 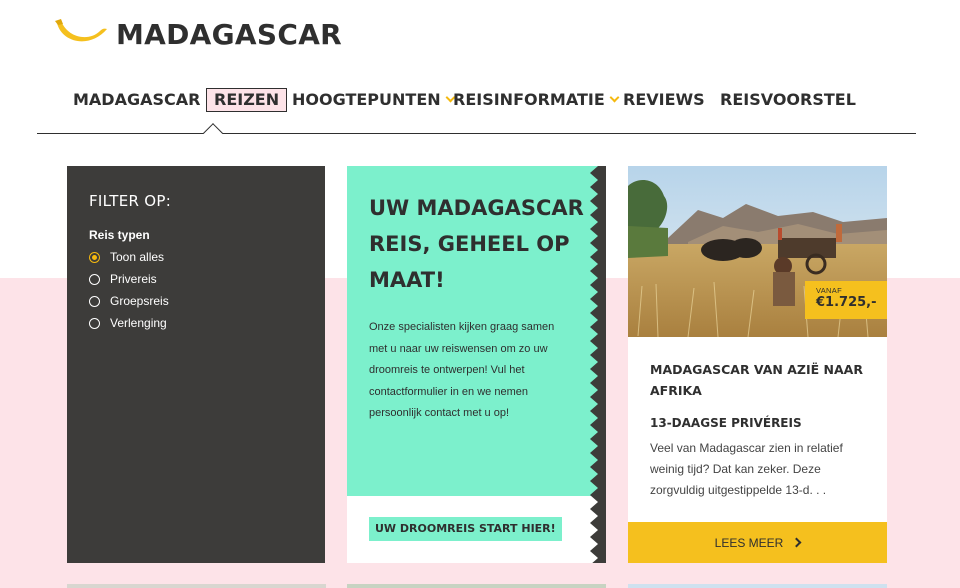 I want to click on filter-option-label: Privereis, so click(x=133, y=279).